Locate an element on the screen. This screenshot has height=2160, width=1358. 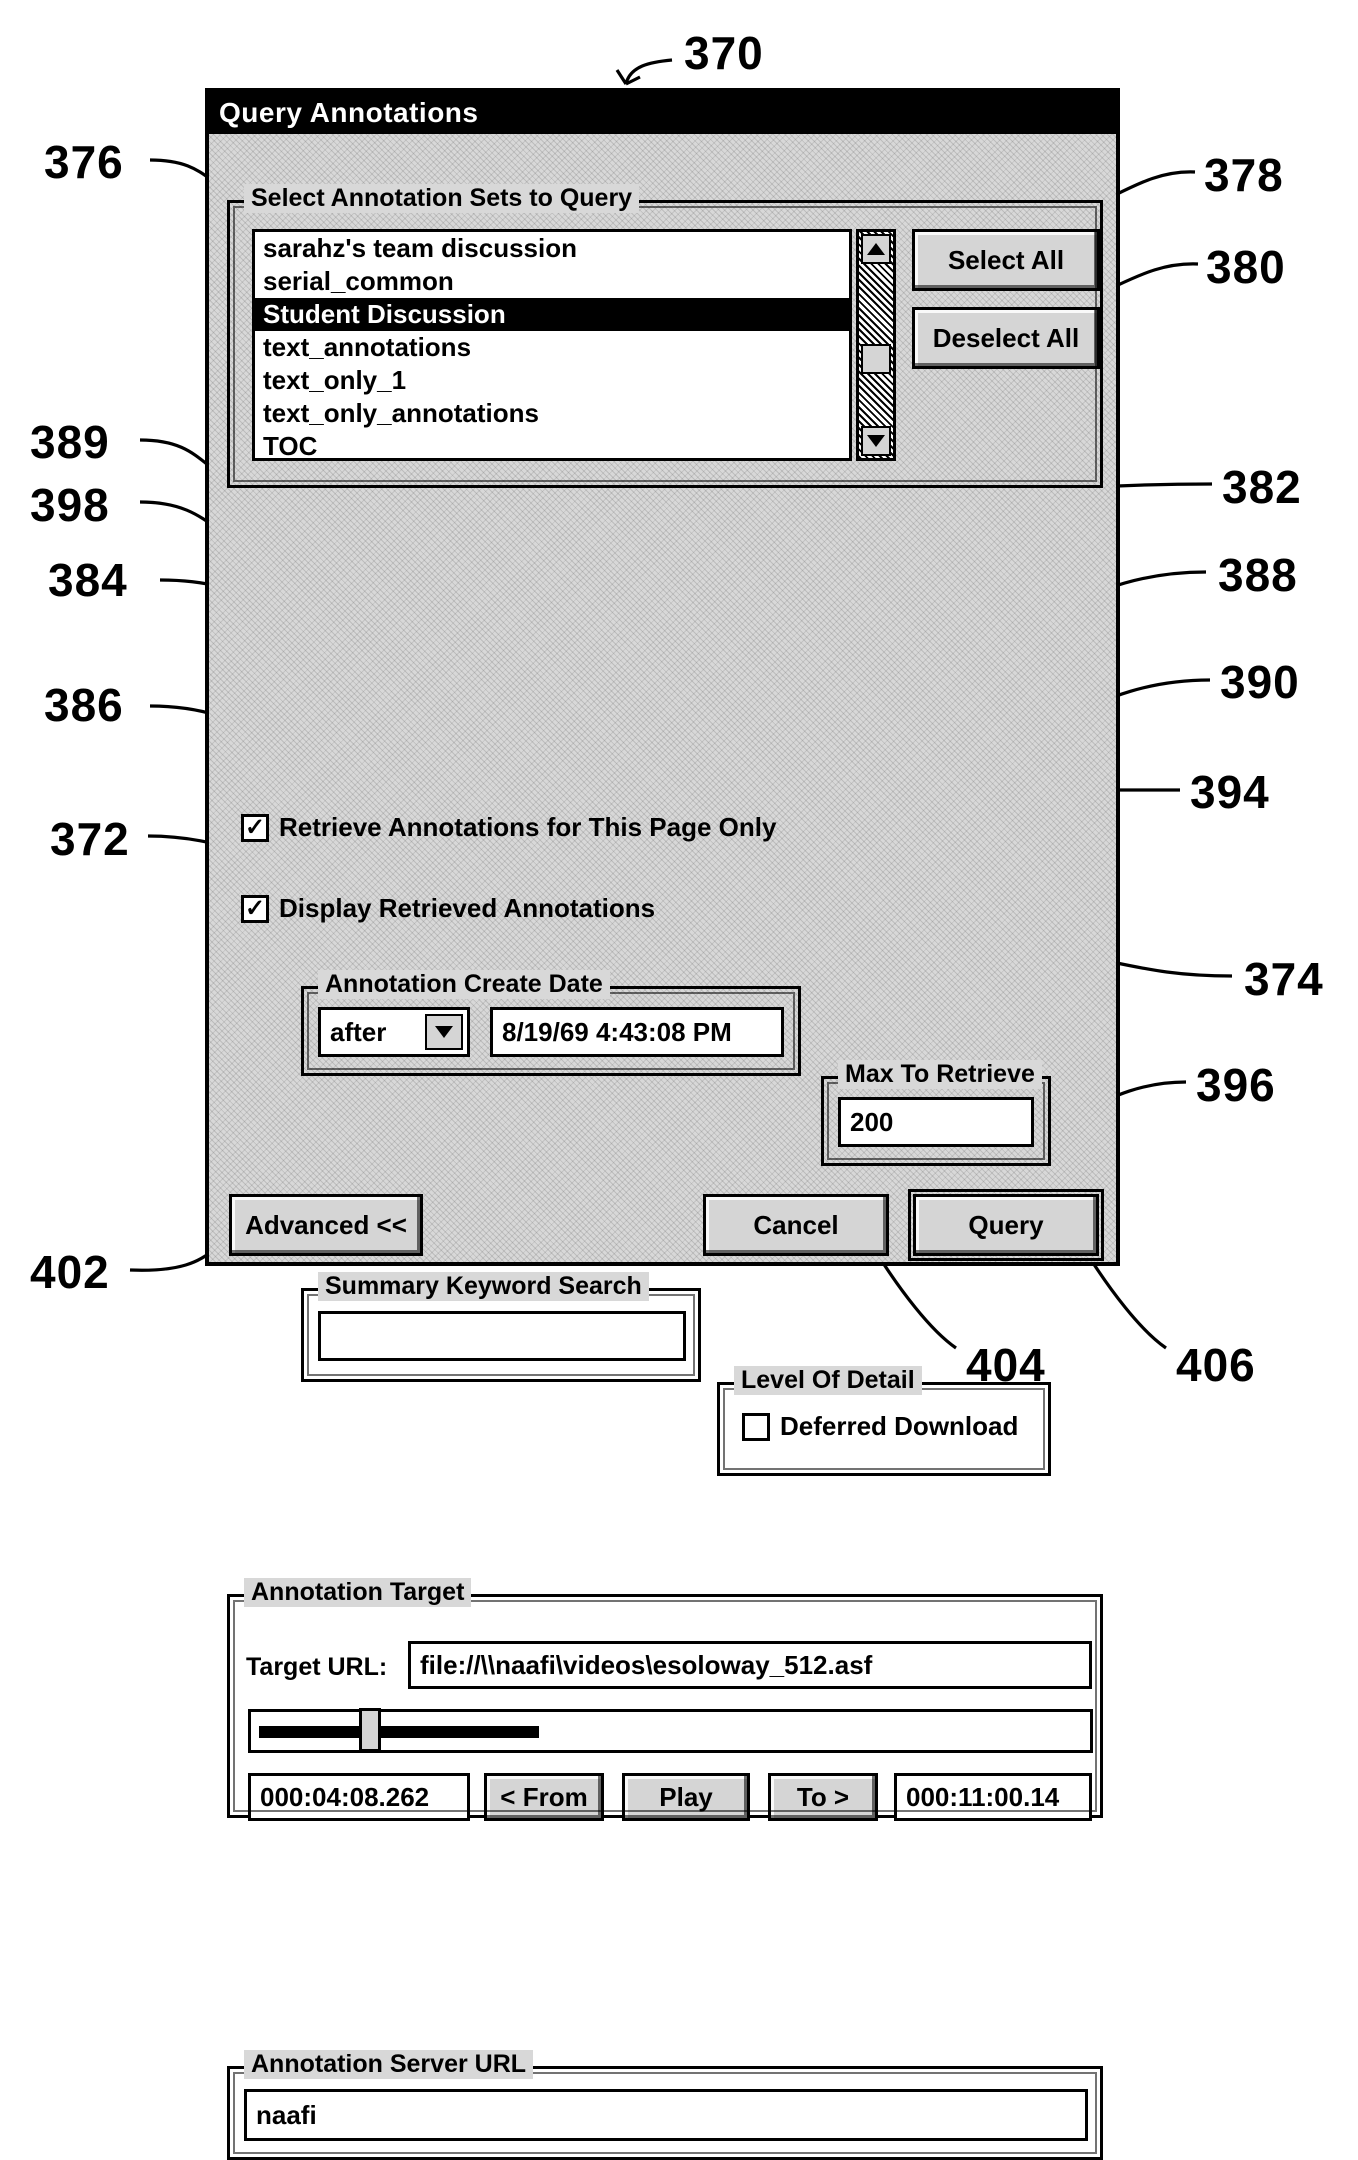
keyword-search-group-label: Summary Keyword Search is located at coordinates (483, 1286).